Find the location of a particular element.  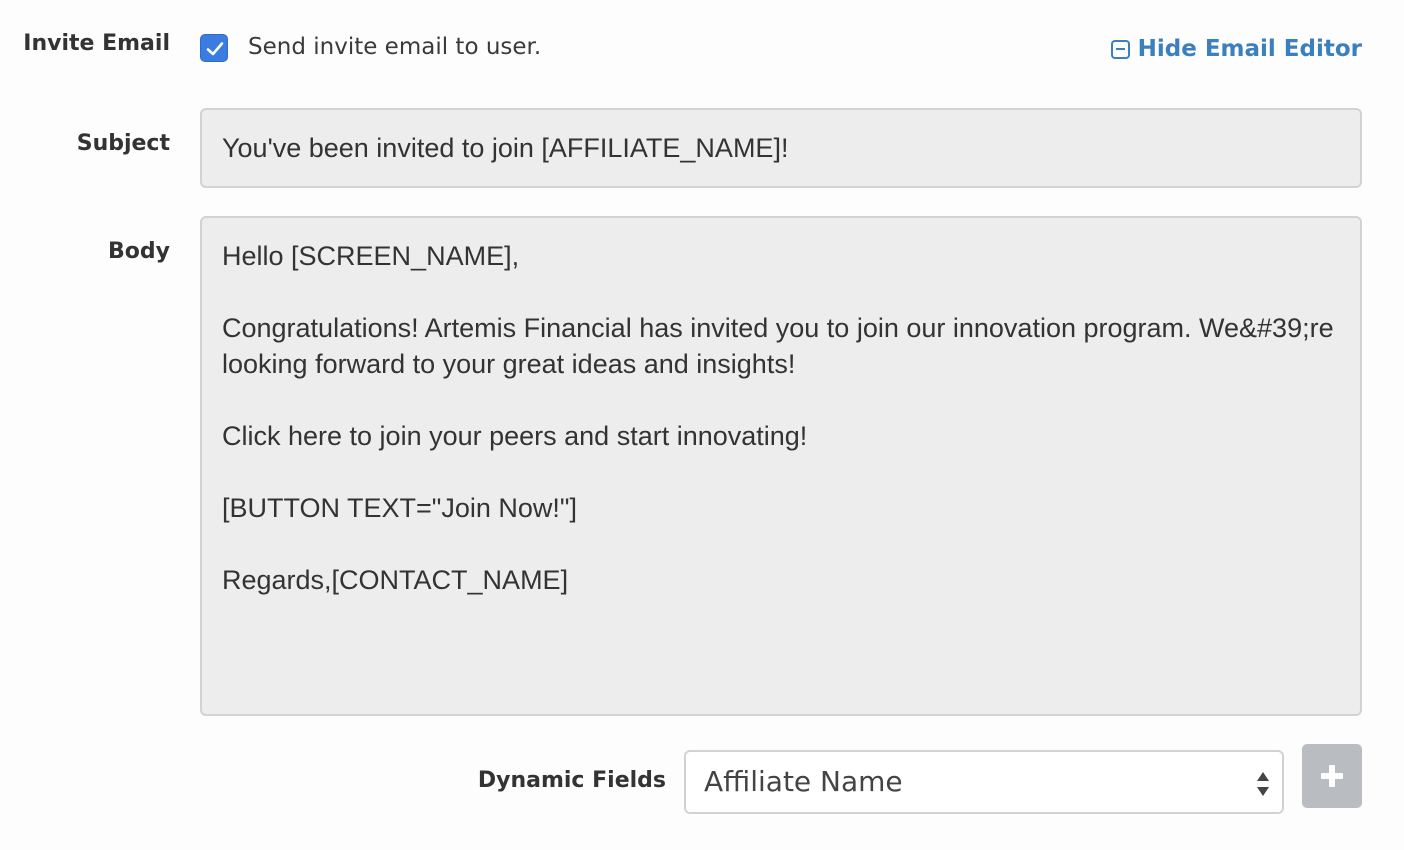

checkmark-icon is located at coordinates (215, 49).